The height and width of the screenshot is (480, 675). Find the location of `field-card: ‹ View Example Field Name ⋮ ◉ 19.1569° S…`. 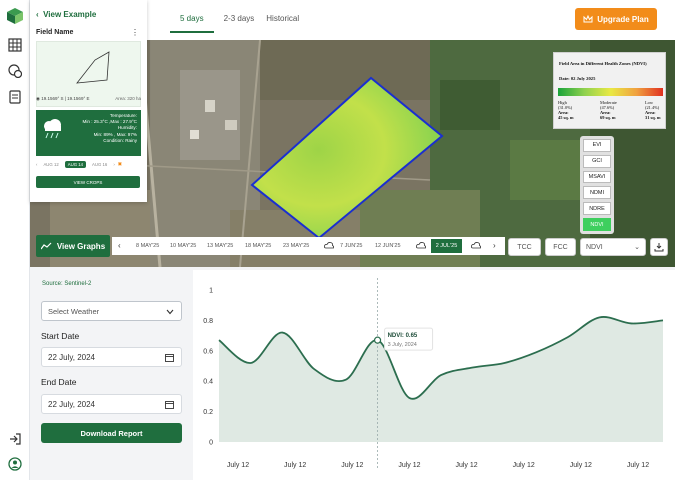

field-card: ‹ View Example Field Name ⋮ ◉ 19.1569° S… is located at coordinates (88, 101).